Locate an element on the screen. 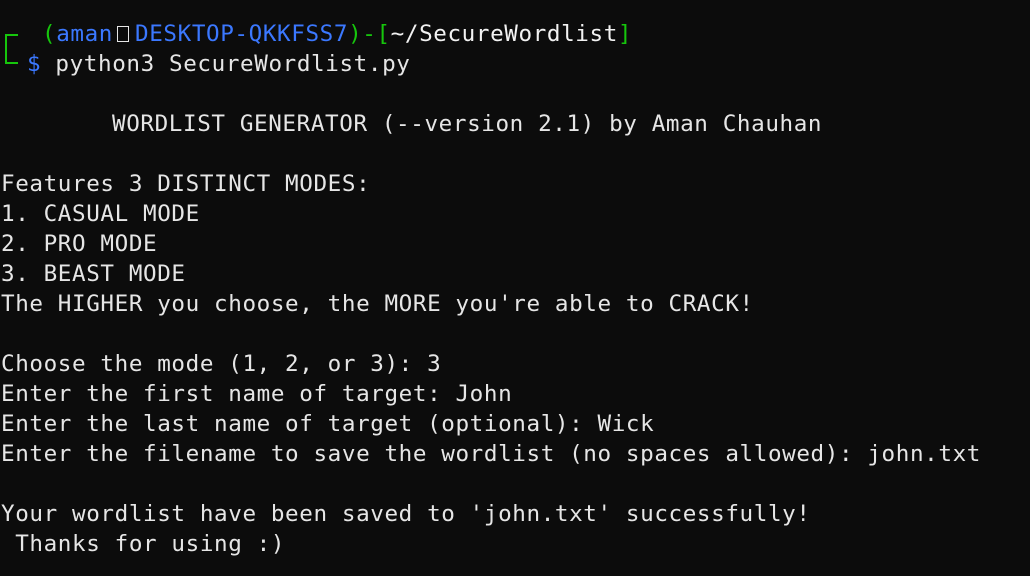 This screenshot has height=576, width=1030. prompt-host: DESKTOP-QKKFSS7 is located at coordinates (242, 34).